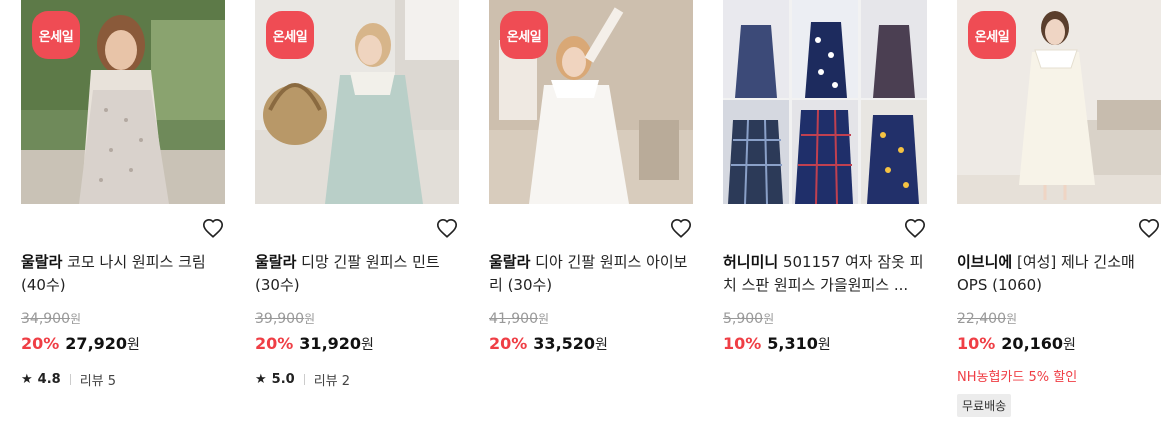 The height and width of the screenshot is (425, 1172). I want to click on product-title: 울랄라 디아 긴팔 원피스 아이보리 (30수), so click(594, 274).